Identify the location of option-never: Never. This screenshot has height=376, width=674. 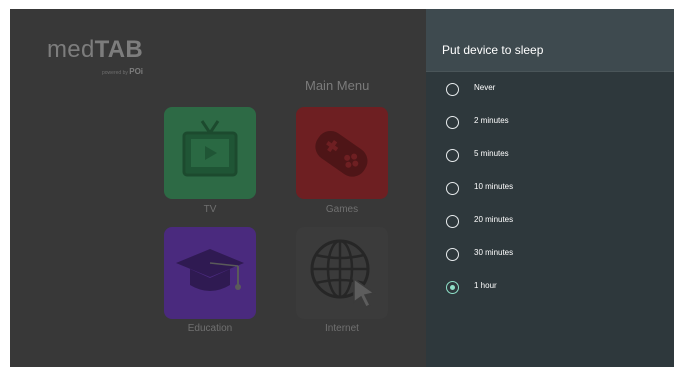
(550, 88).